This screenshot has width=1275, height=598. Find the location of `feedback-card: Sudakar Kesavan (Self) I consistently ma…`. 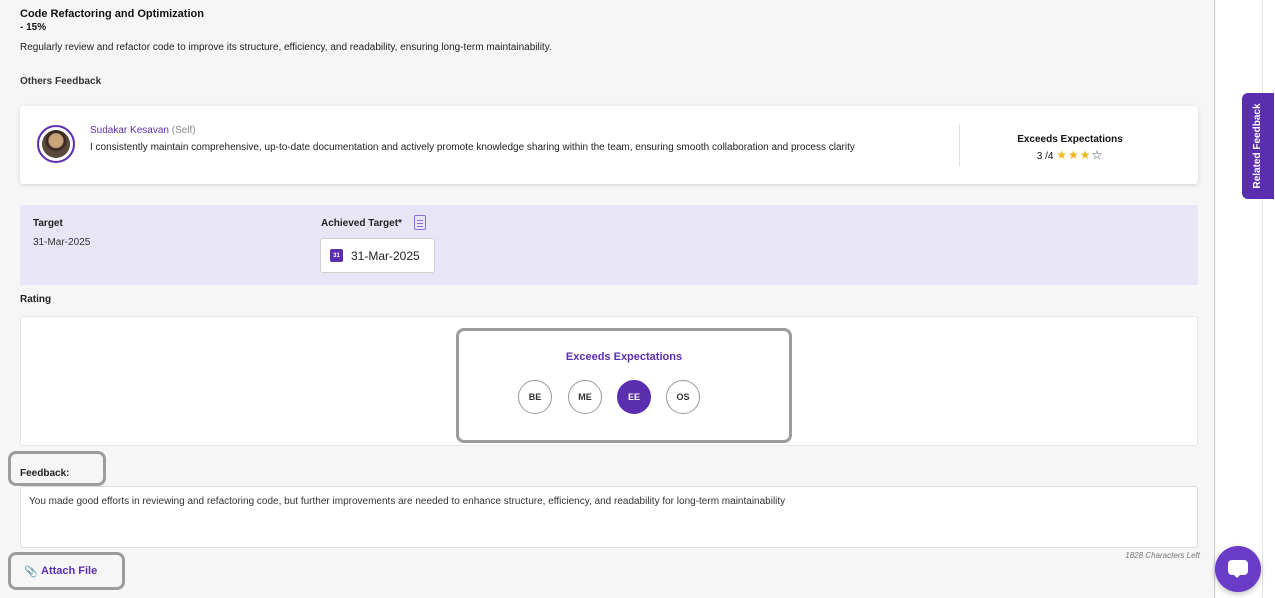

feedback-card: Sudakar Kesavan (Self) I consistently ma… is located at coordinates (609, 145).